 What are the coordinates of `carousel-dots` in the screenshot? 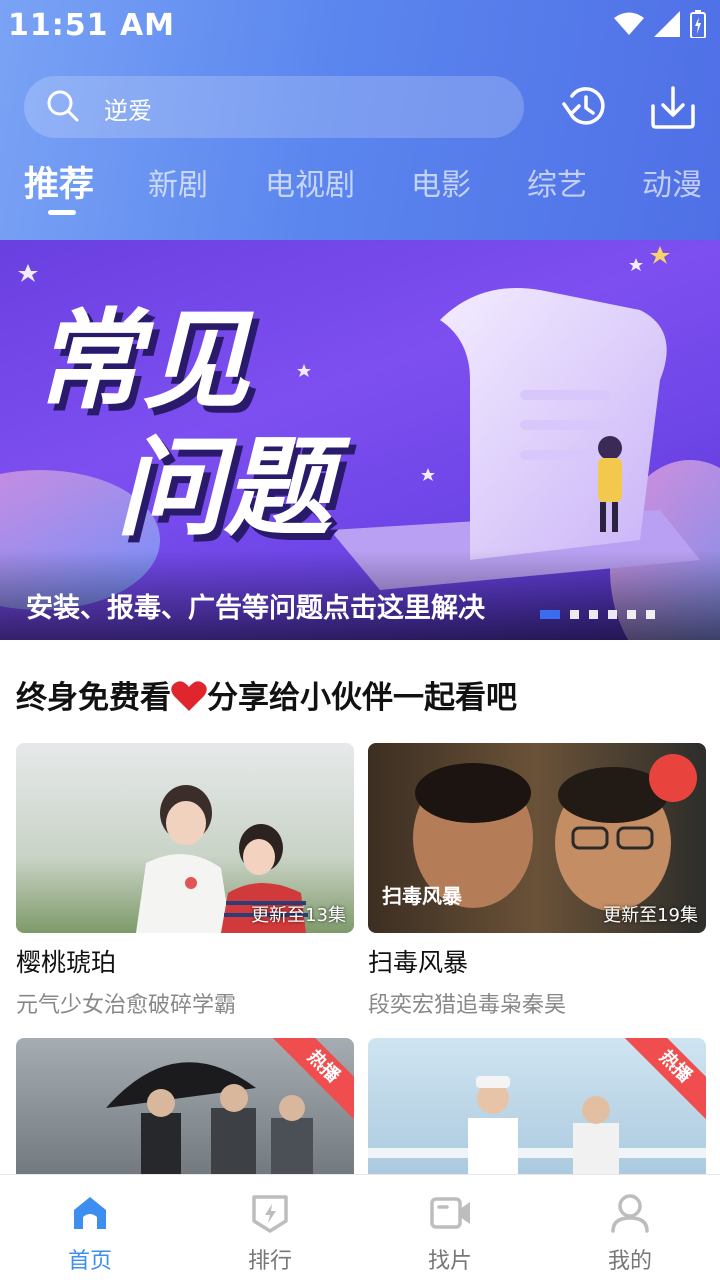 It's located at (597, 614).